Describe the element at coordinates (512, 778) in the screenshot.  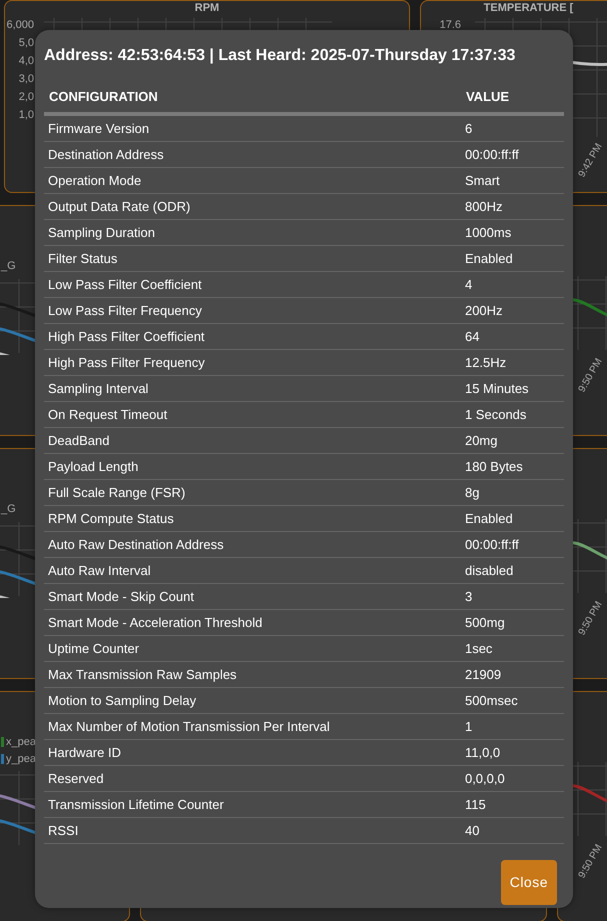
I see `table-cell: 0,0,0,0` at that location.